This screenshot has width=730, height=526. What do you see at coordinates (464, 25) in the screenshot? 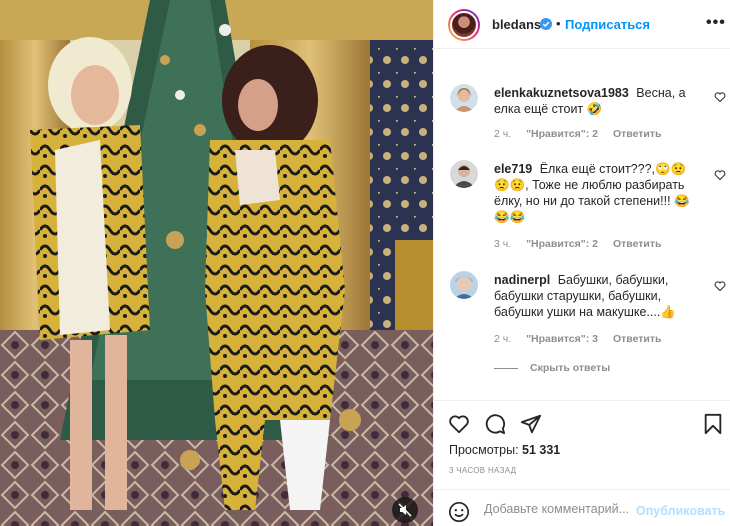
I see `avatar` at bounding box center [464, 25].